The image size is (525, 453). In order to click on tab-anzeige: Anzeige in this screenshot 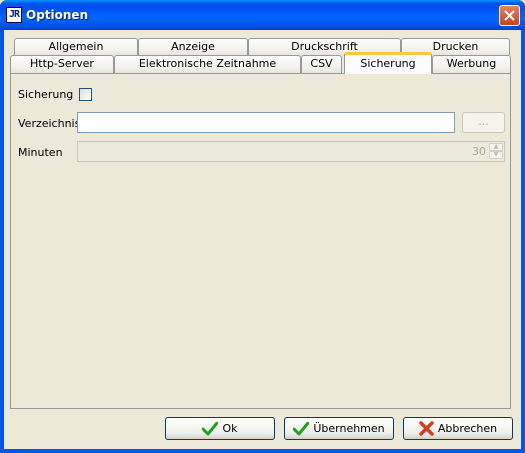, I will do `click(193, 46)`.